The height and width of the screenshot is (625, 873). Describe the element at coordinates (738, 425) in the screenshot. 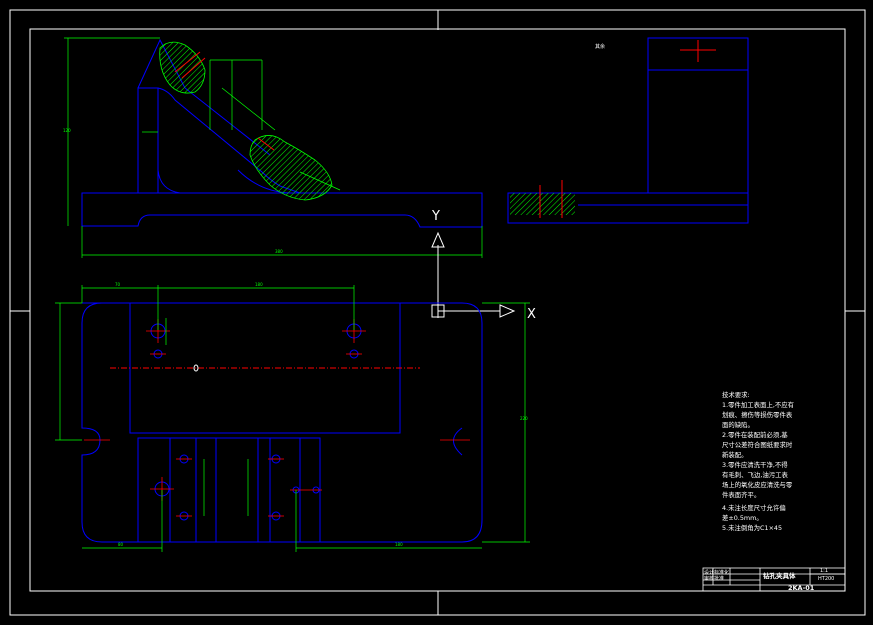

I see `tech-req-line: 面的缺陷。` at that location.